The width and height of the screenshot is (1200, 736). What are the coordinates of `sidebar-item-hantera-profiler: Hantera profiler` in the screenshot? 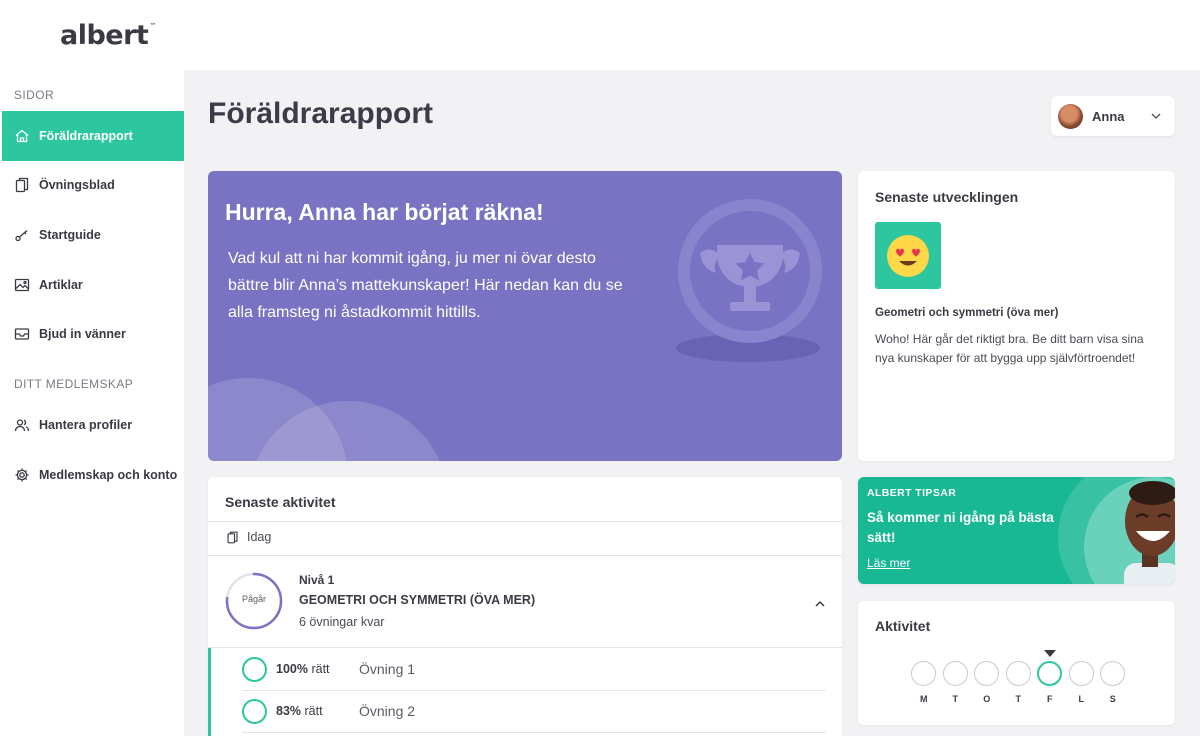 It's located at (93, 425).